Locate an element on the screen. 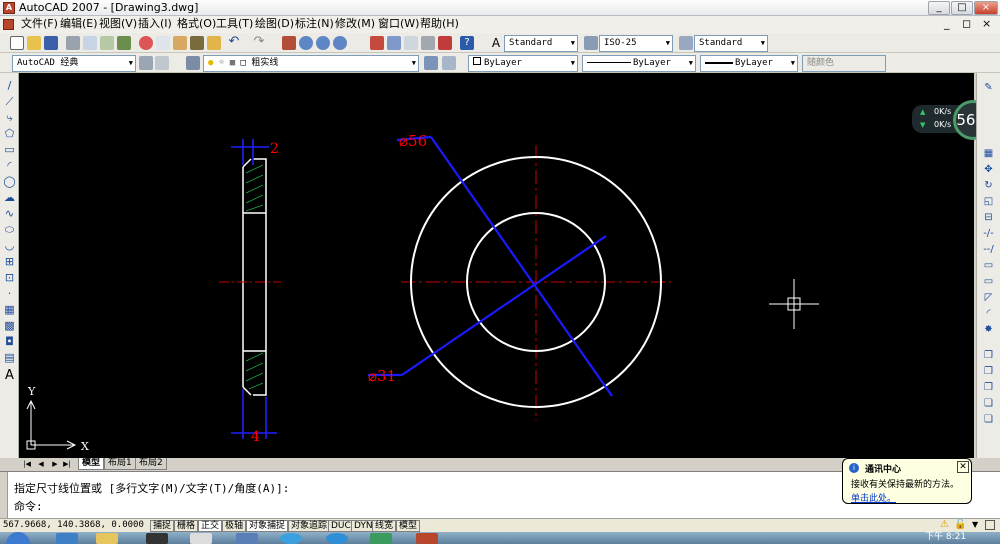 The image size is (1000, 544). balloon-close-button: ✕ is located at coordinates (963, 467).